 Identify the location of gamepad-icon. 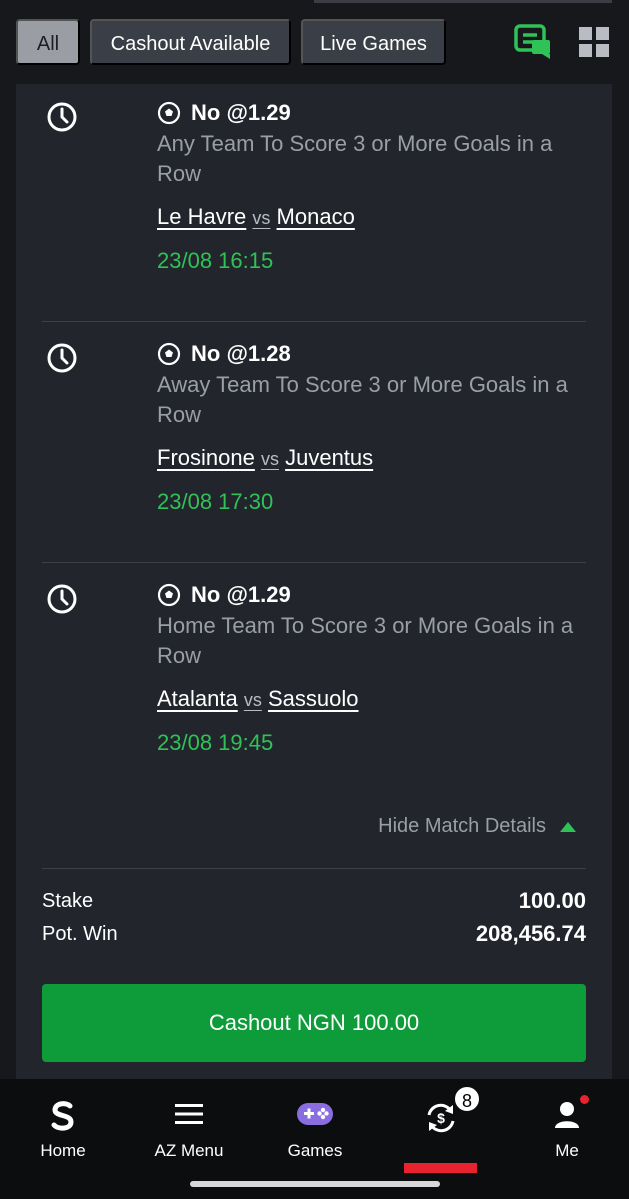
(315, 1114).